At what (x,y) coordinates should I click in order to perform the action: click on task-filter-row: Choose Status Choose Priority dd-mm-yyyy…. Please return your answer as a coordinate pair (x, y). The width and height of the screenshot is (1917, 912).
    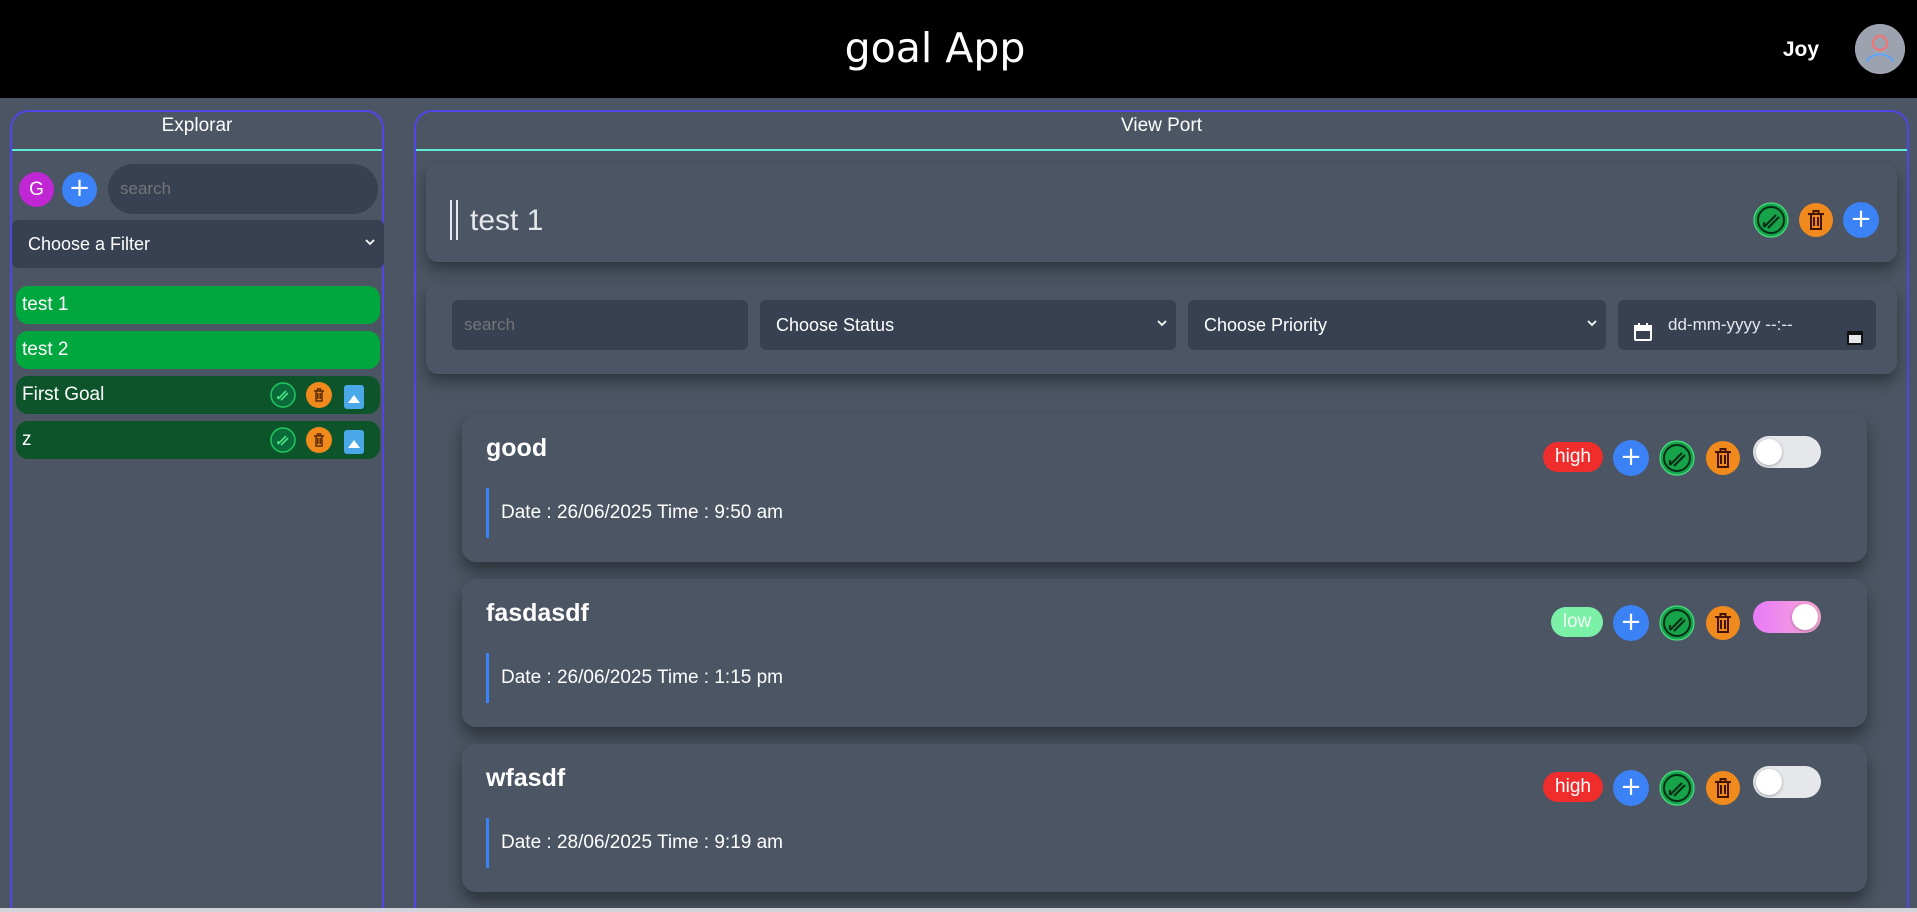
    Looking at the image, I should click on (1161, 329).